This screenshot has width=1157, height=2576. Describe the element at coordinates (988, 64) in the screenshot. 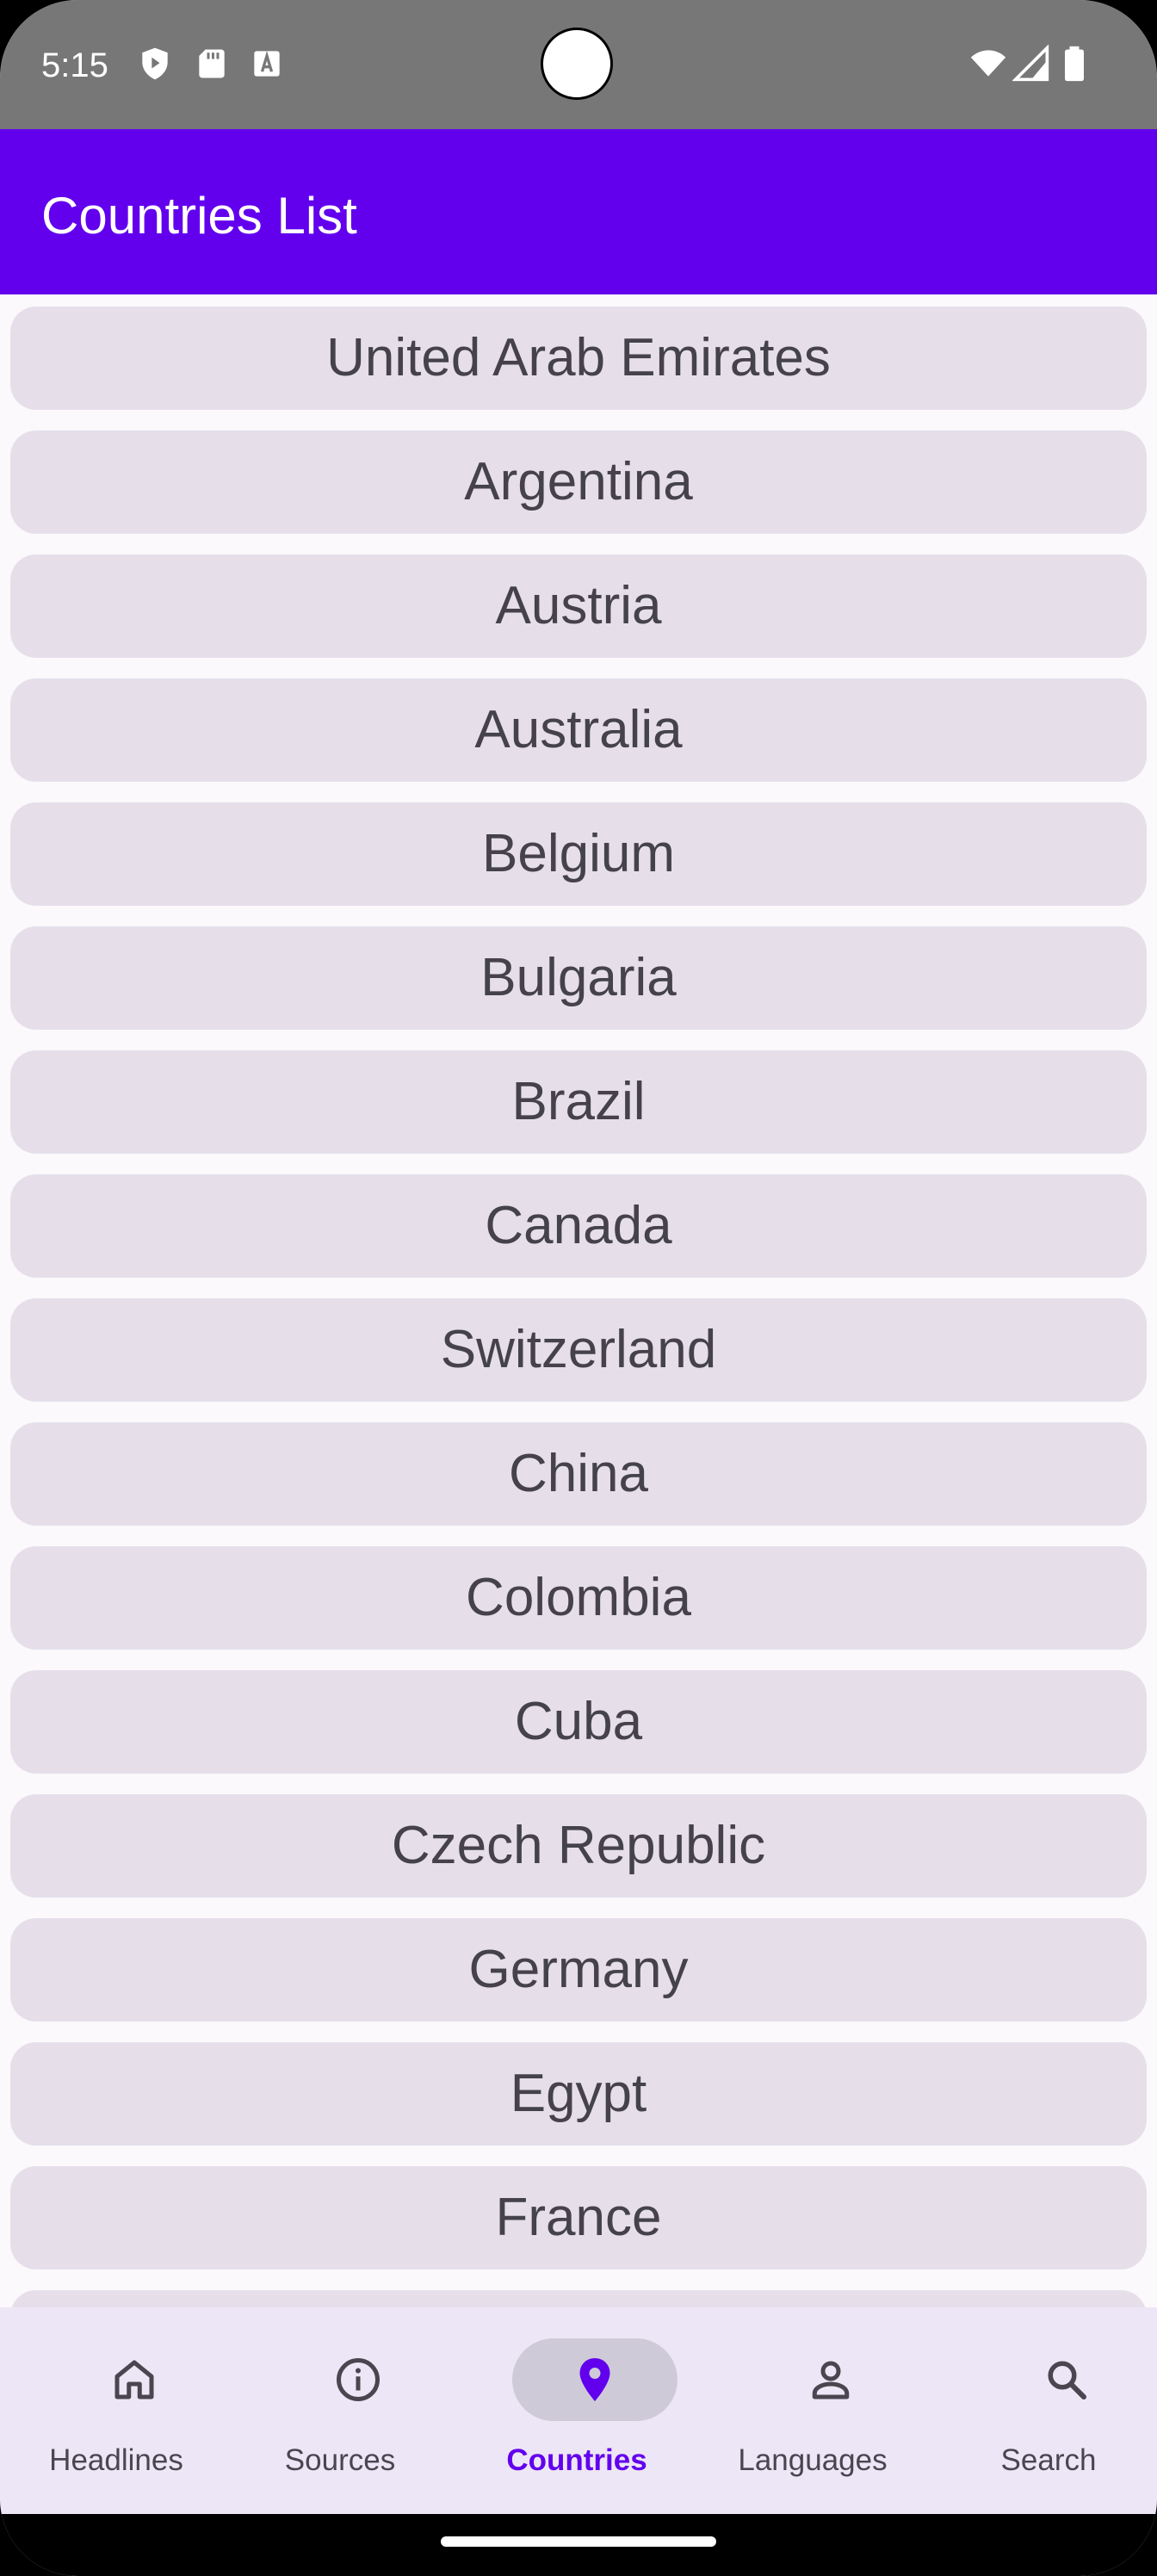

I see `wifi-icon` at that location.